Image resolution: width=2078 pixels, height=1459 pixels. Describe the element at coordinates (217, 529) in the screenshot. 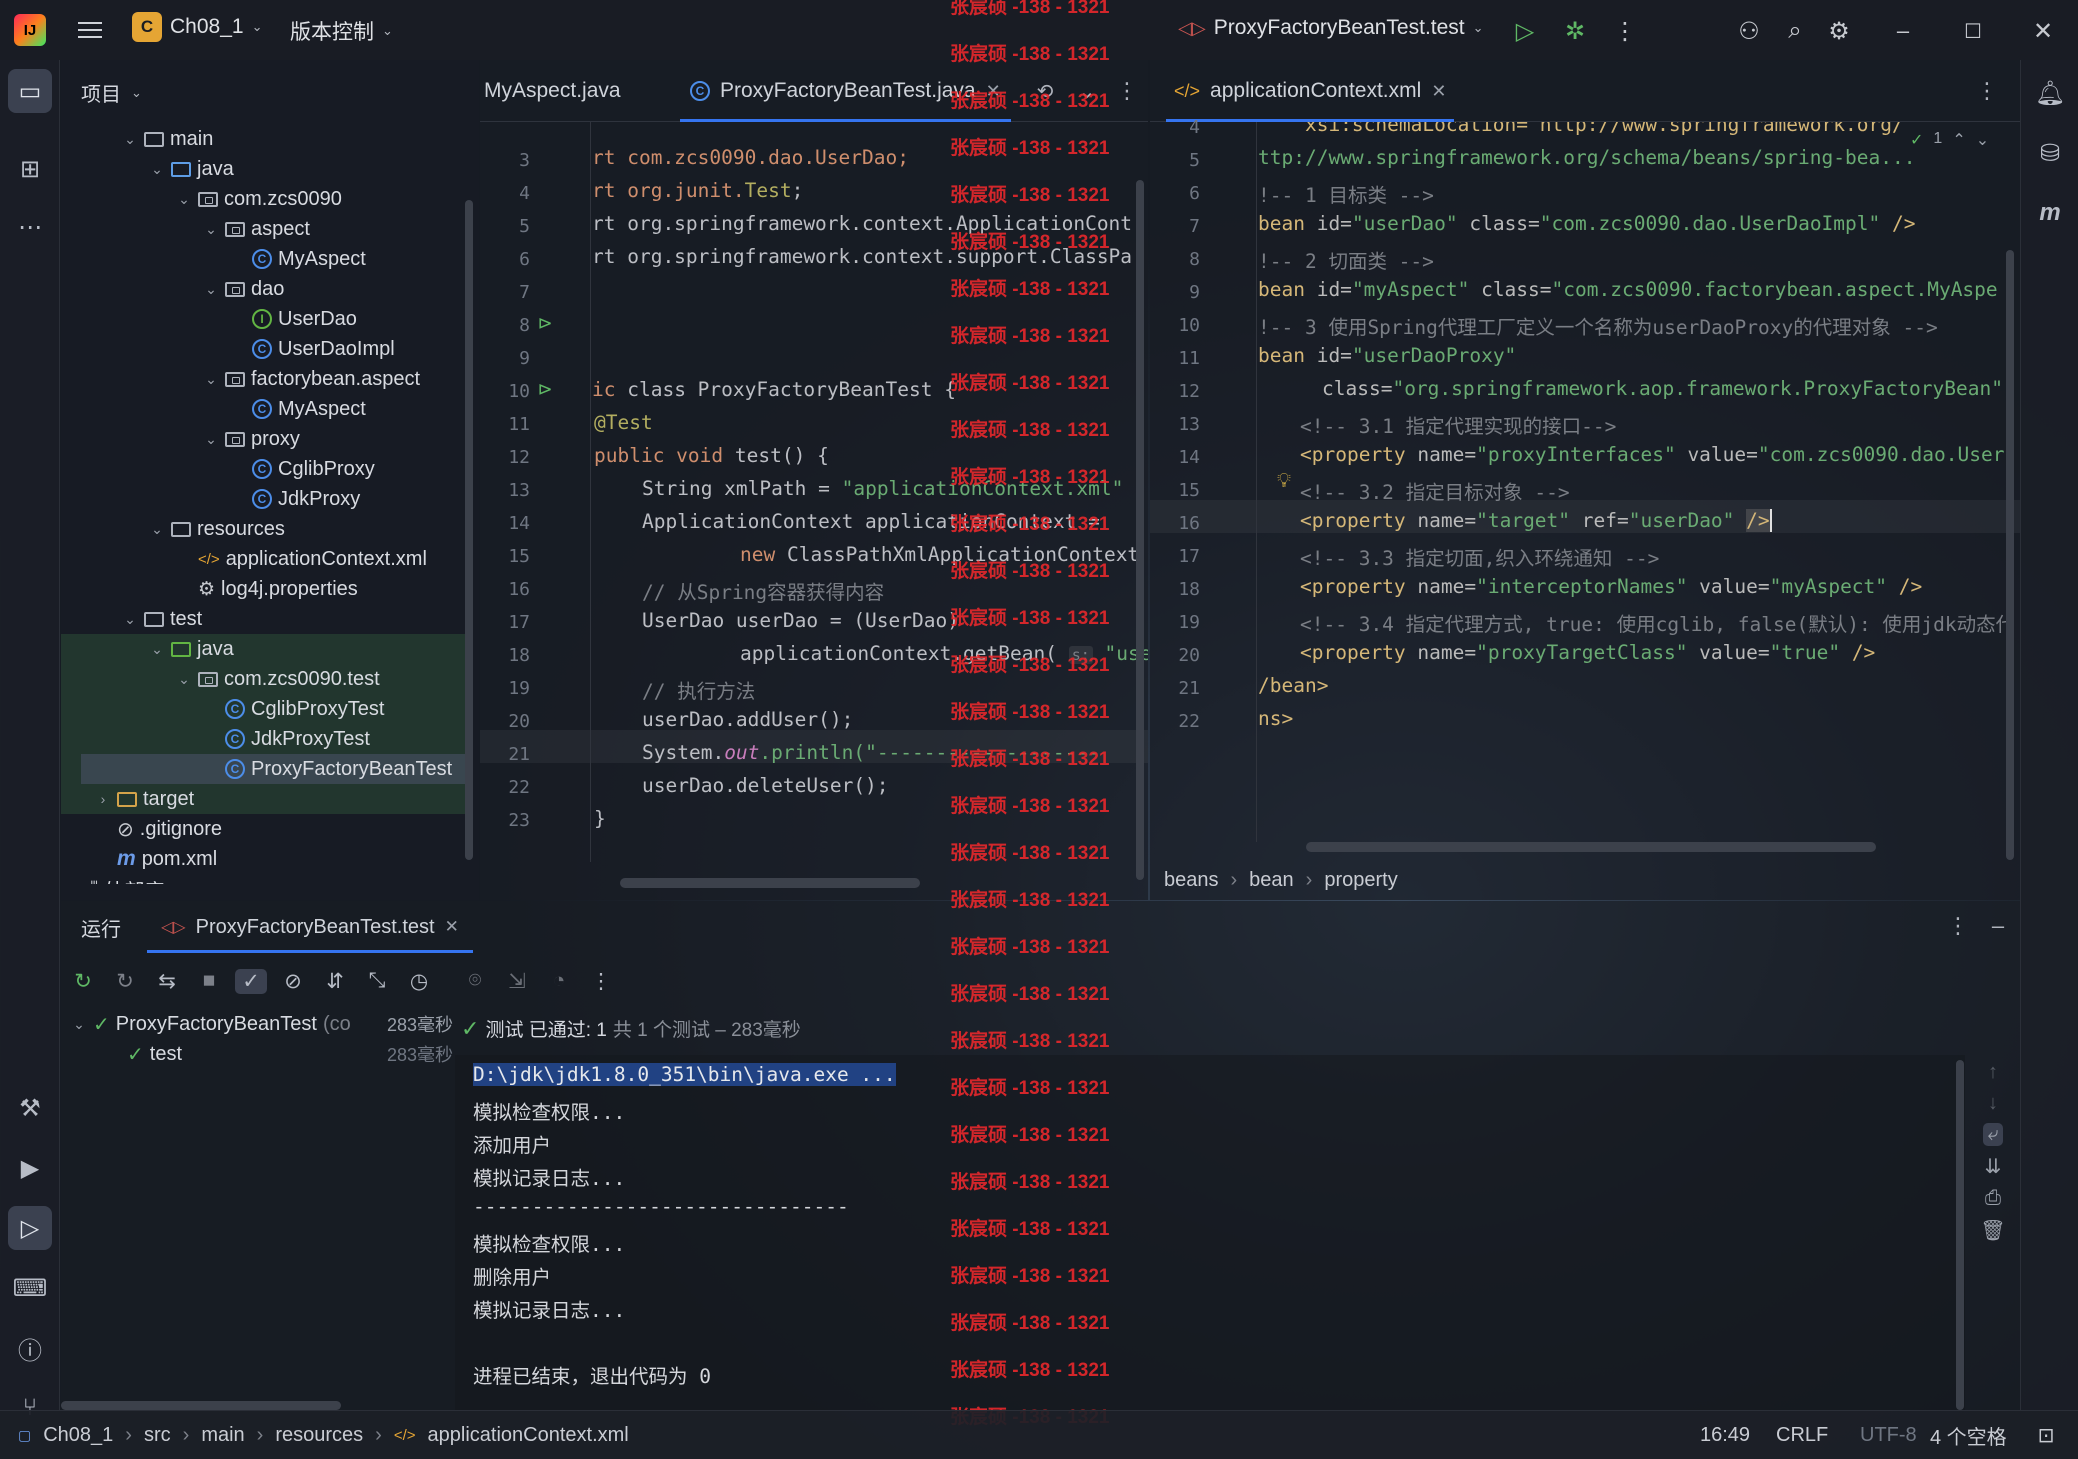

I see `tree-item: ⌄ resources` at that location.